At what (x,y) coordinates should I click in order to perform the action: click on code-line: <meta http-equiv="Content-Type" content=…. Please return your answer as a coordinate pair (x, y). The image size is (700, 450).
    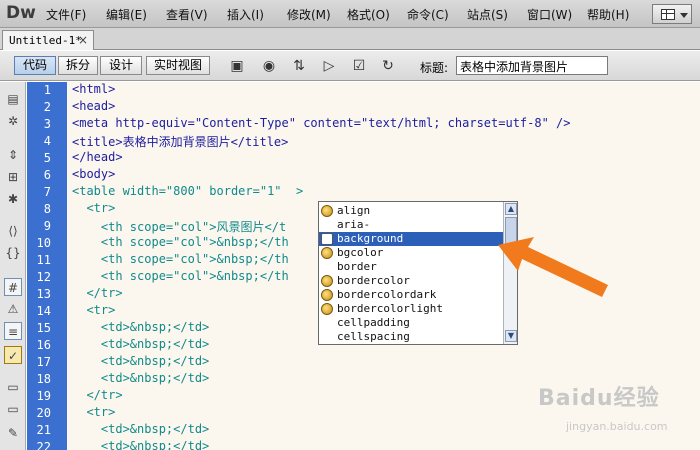
    Looking at the image, I should click on (321, 124).